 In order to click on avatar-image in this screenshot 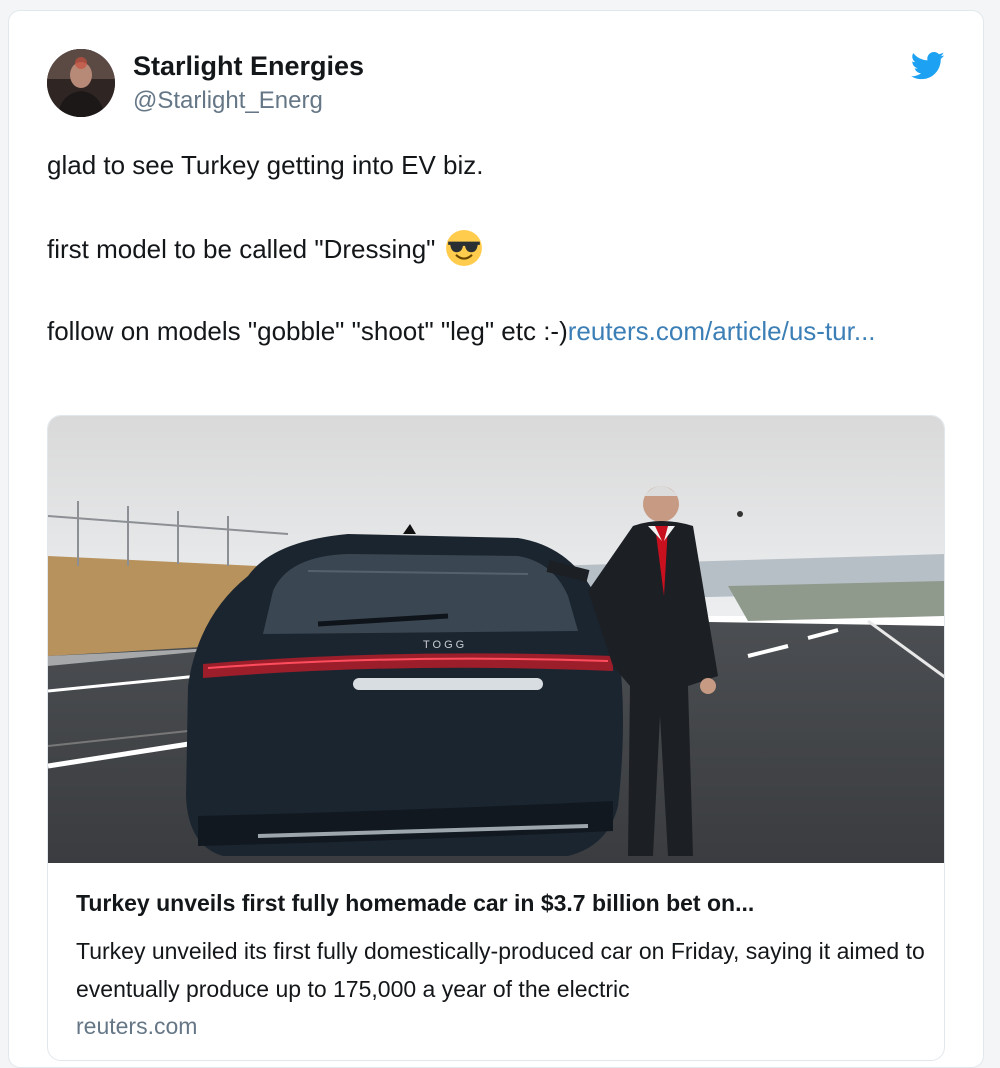, I will do `click(81, 83)`.